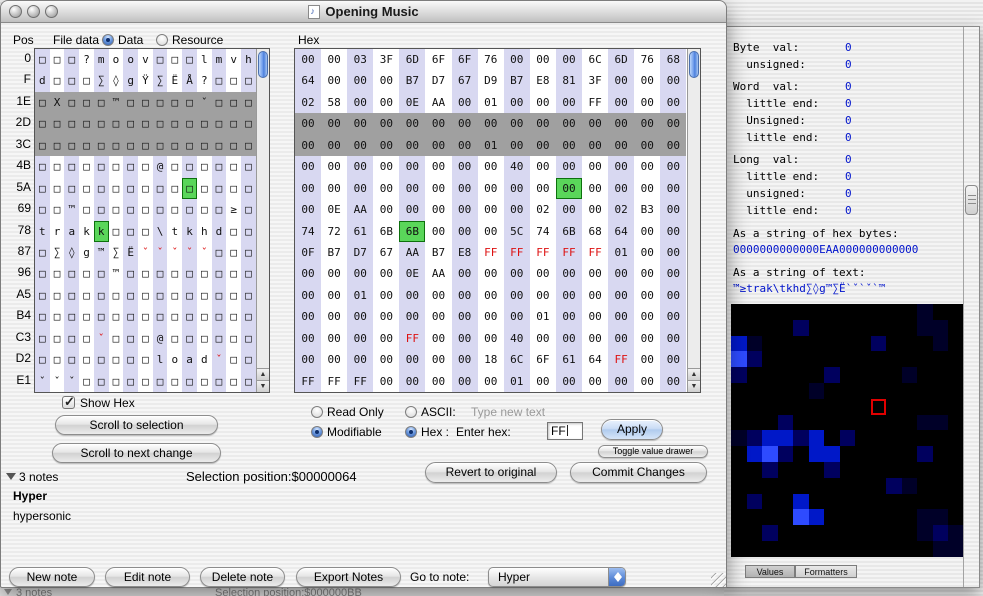  What do you see at coordinates (386, 231) in the screenshot?
I see `hex-cell: 6B` at bounding box center [386, 231].